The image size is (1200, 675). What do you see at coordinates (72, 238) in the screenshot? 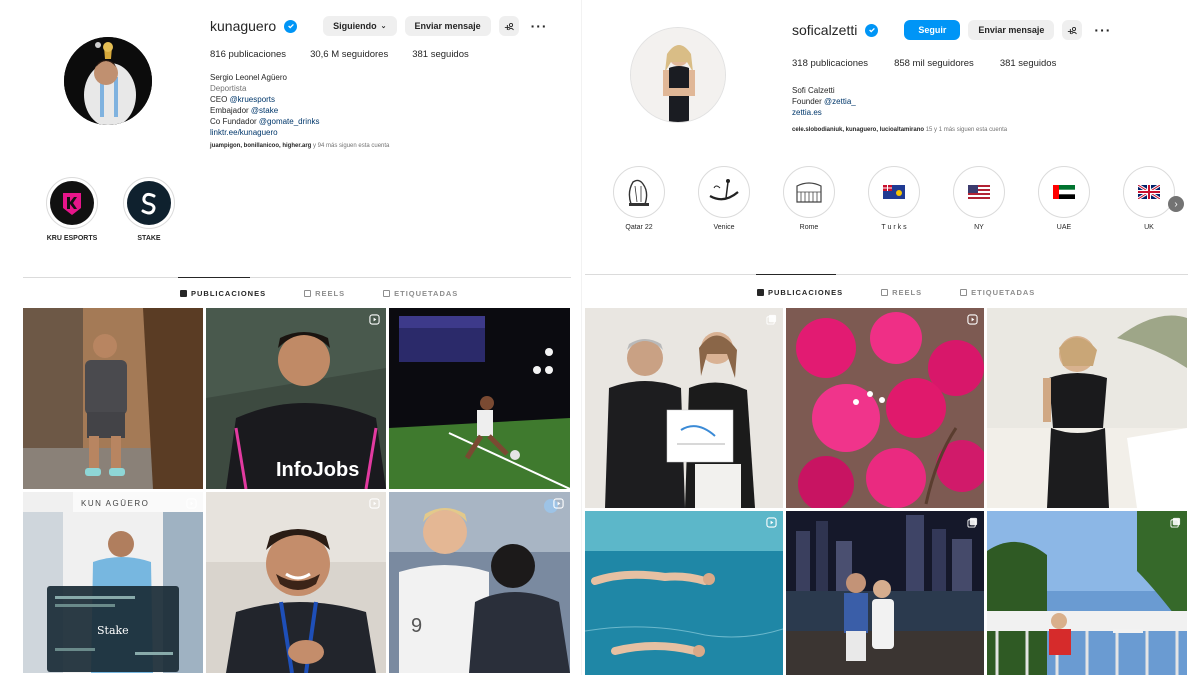
I see `highlight-label: KRU ESPORTS` at bounding box center [72, 238].